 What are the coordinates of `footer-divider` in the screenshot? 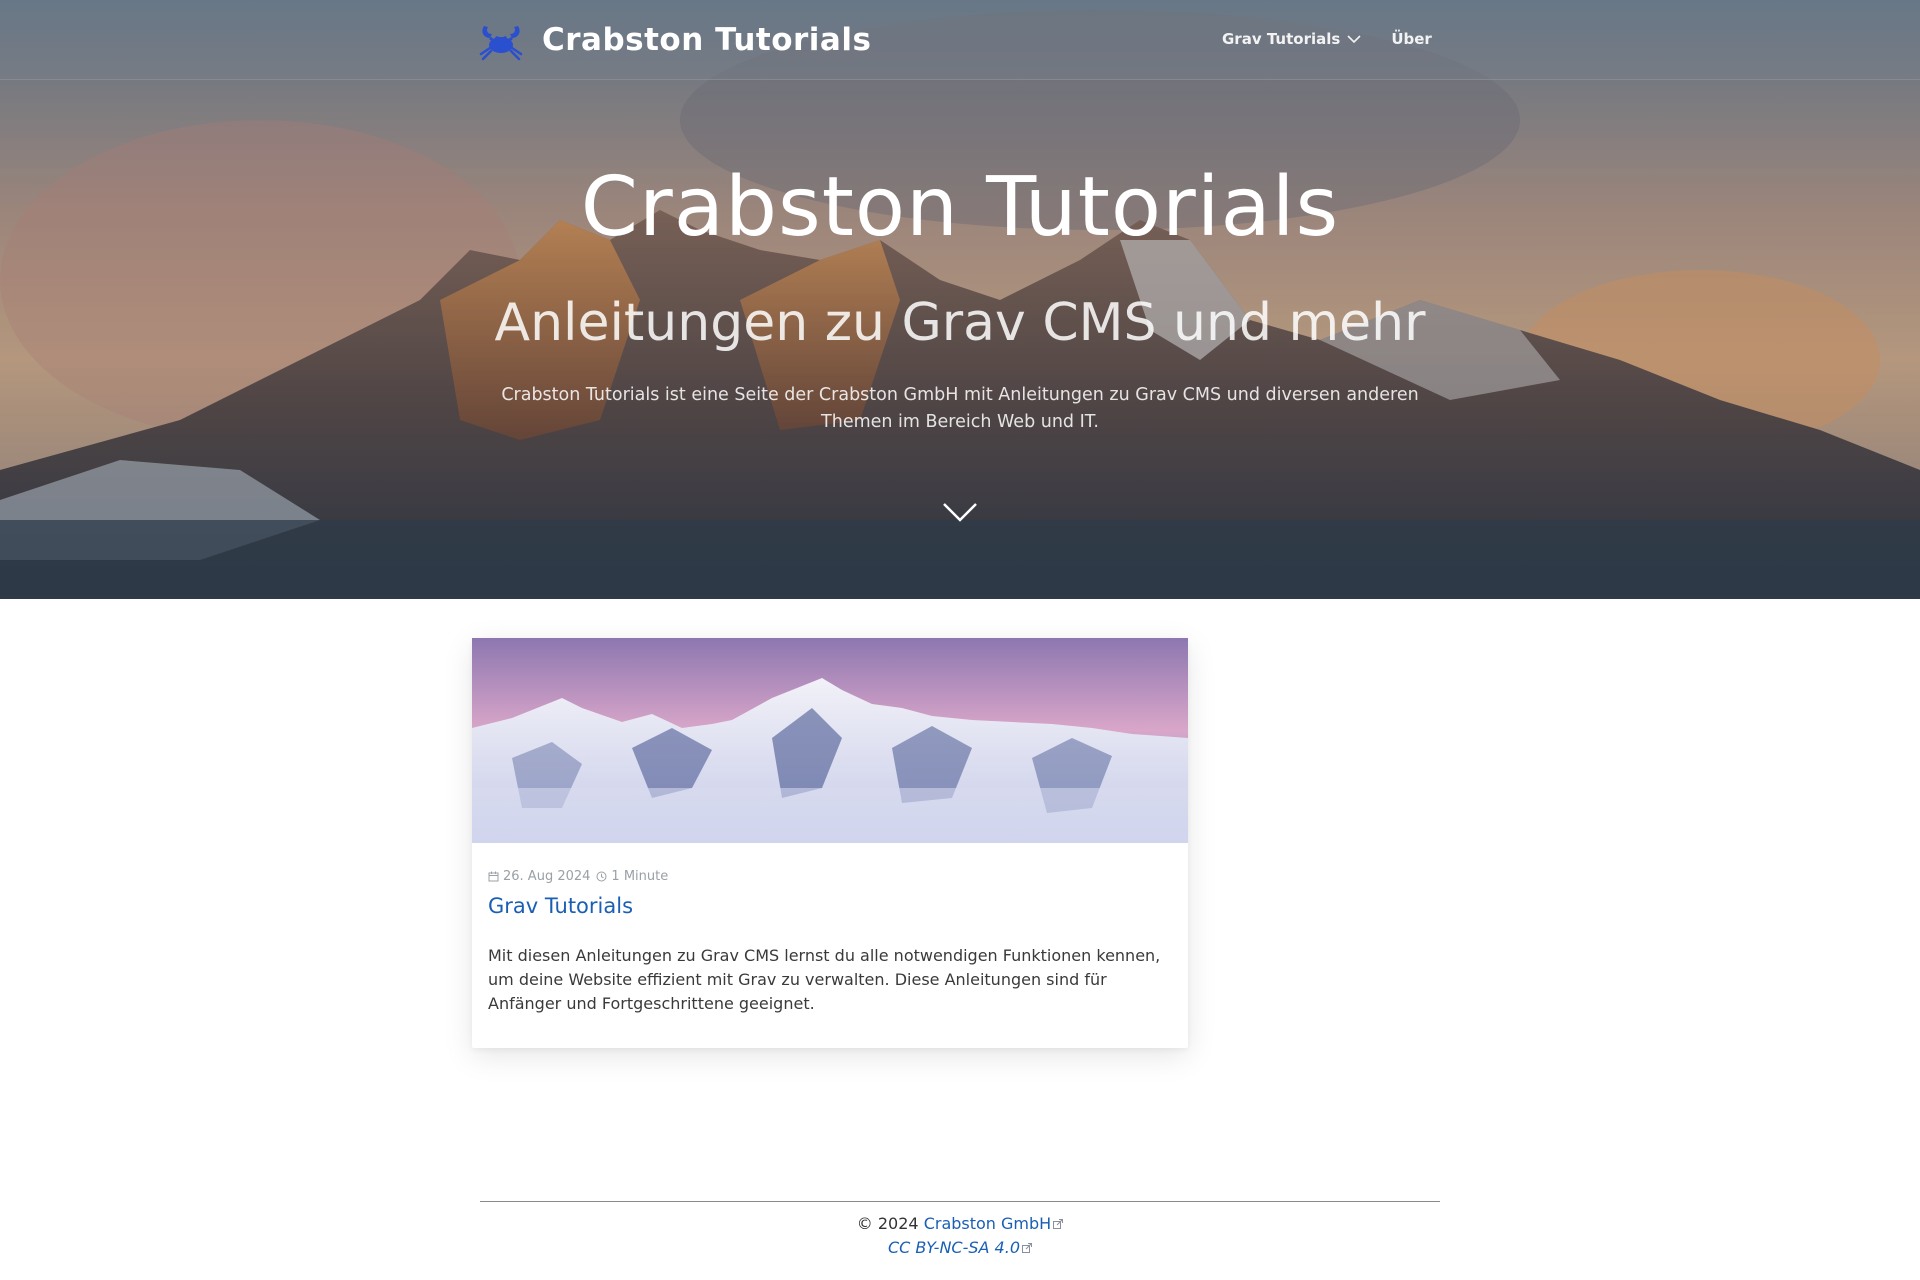 It's located at (960, 1201).